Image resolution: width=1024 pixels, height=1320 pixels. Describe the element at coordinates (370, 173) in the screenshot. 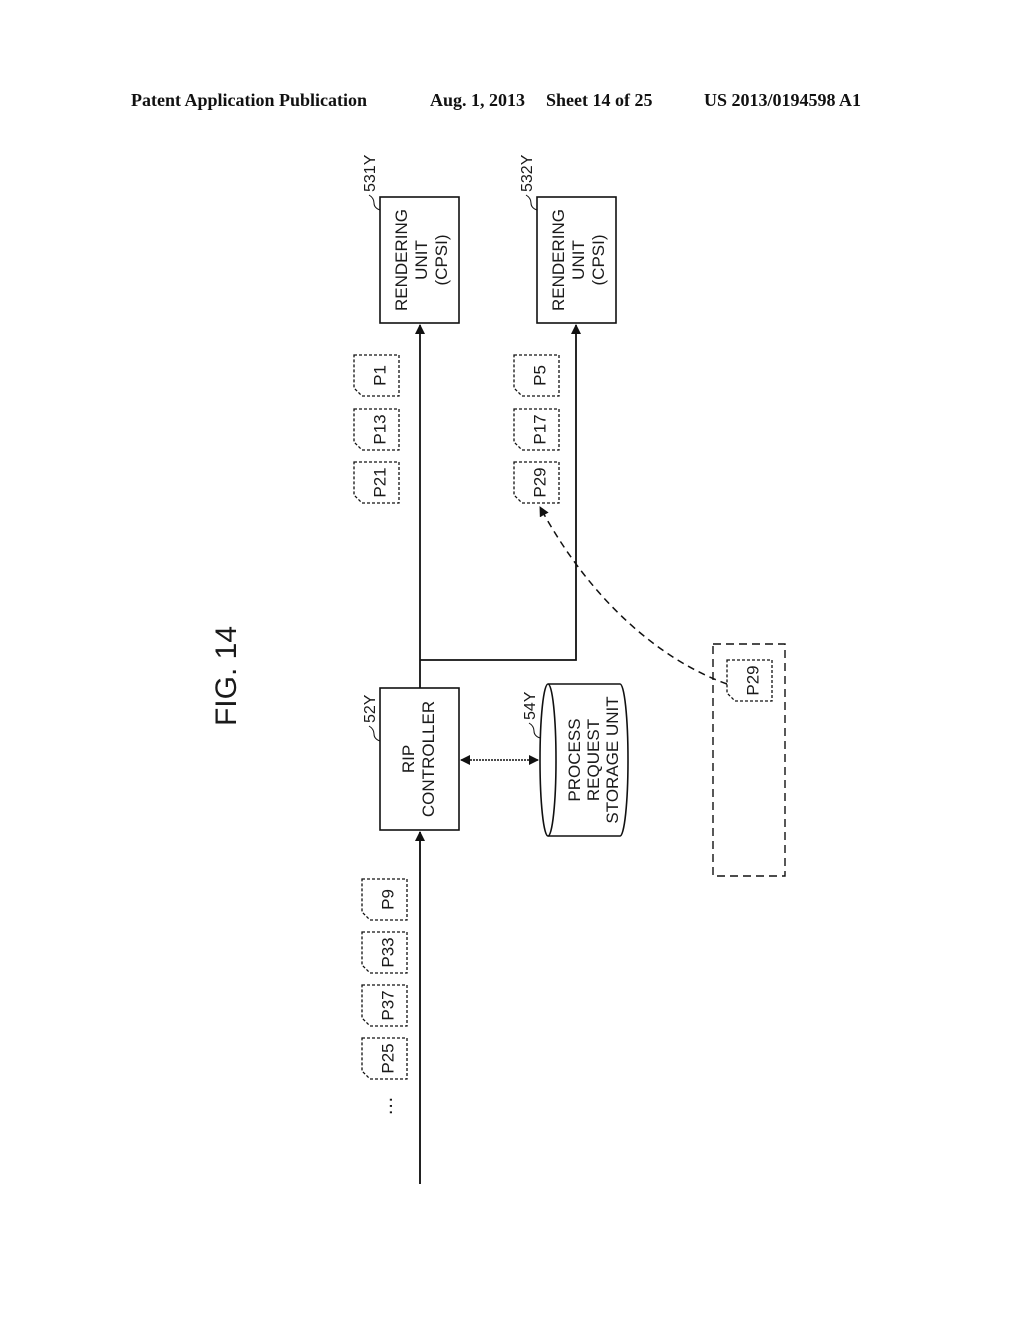

I see `ref-531y: 531Y` at that location.